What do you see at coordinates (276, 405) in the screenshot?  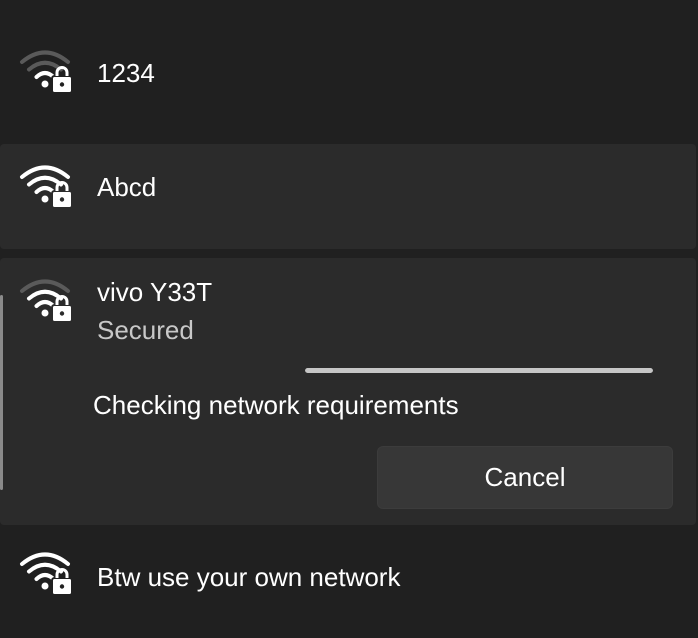 I see `connection-status-message: Checking network requirements` at bounding box center [276, 405].